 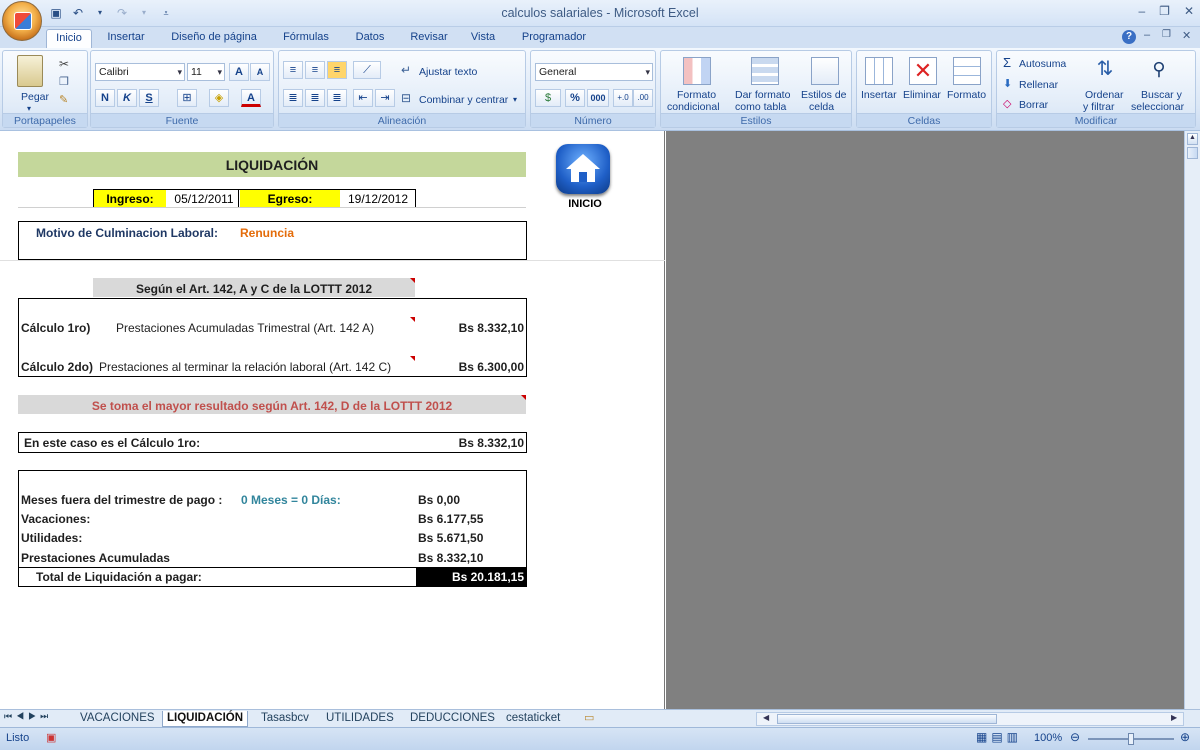 I want to click on autosuma-button: Autosuma, so click(x=1042, y=64).